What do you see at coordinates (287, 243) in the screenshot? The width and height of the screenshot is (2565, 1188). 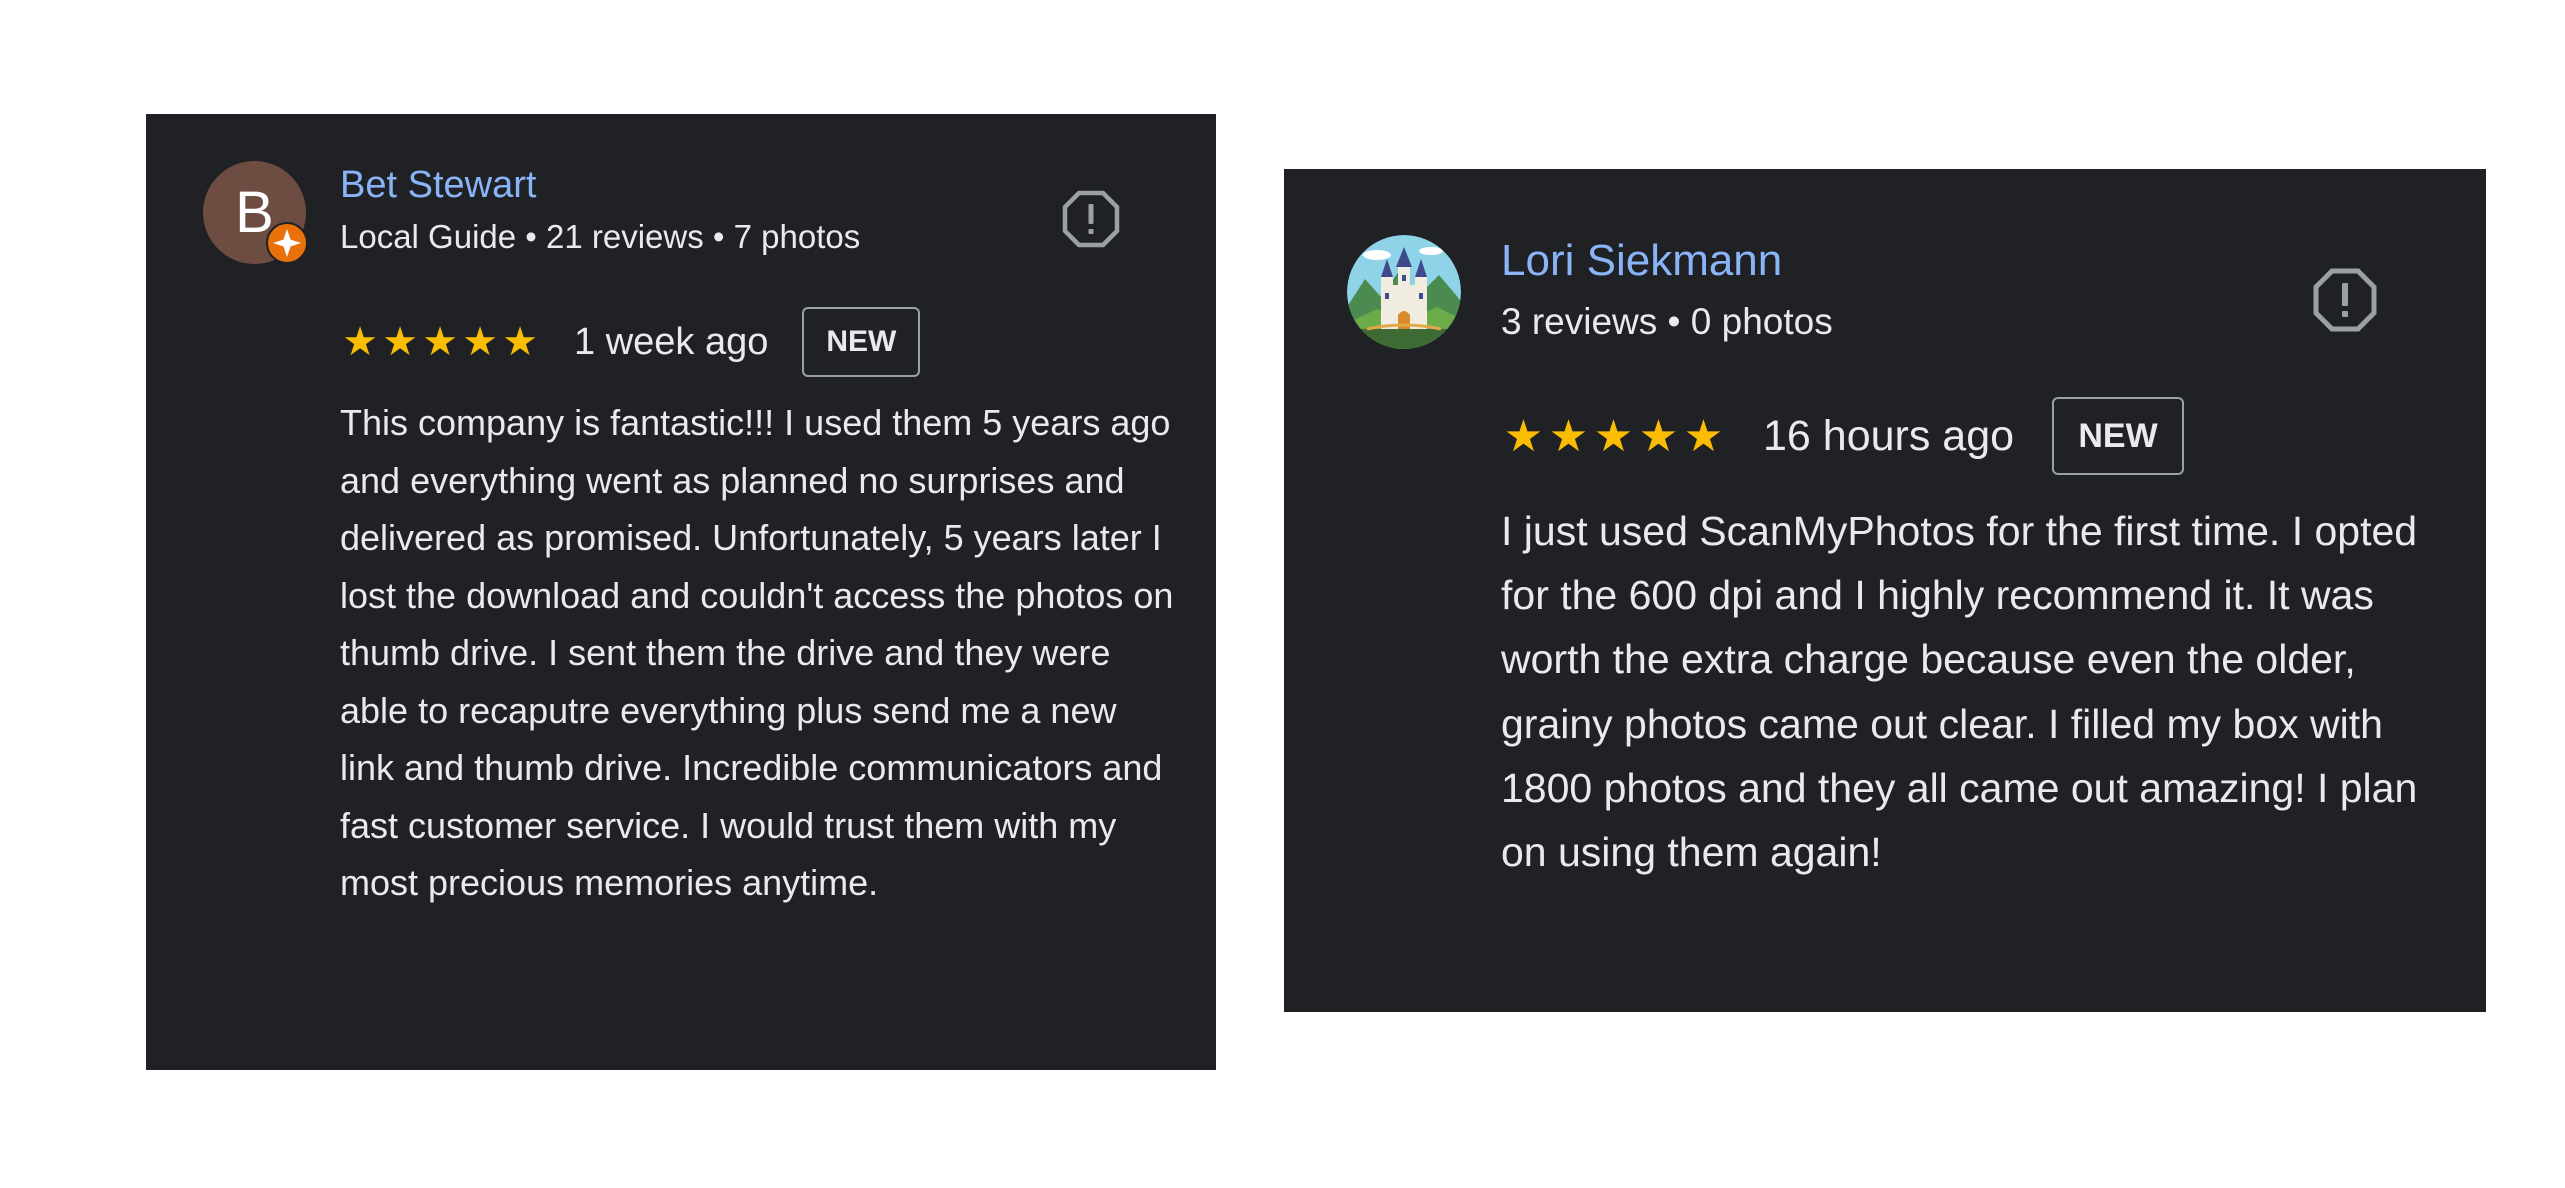 I see `local-guide-badge-icon` at bounding box center [287, 243].